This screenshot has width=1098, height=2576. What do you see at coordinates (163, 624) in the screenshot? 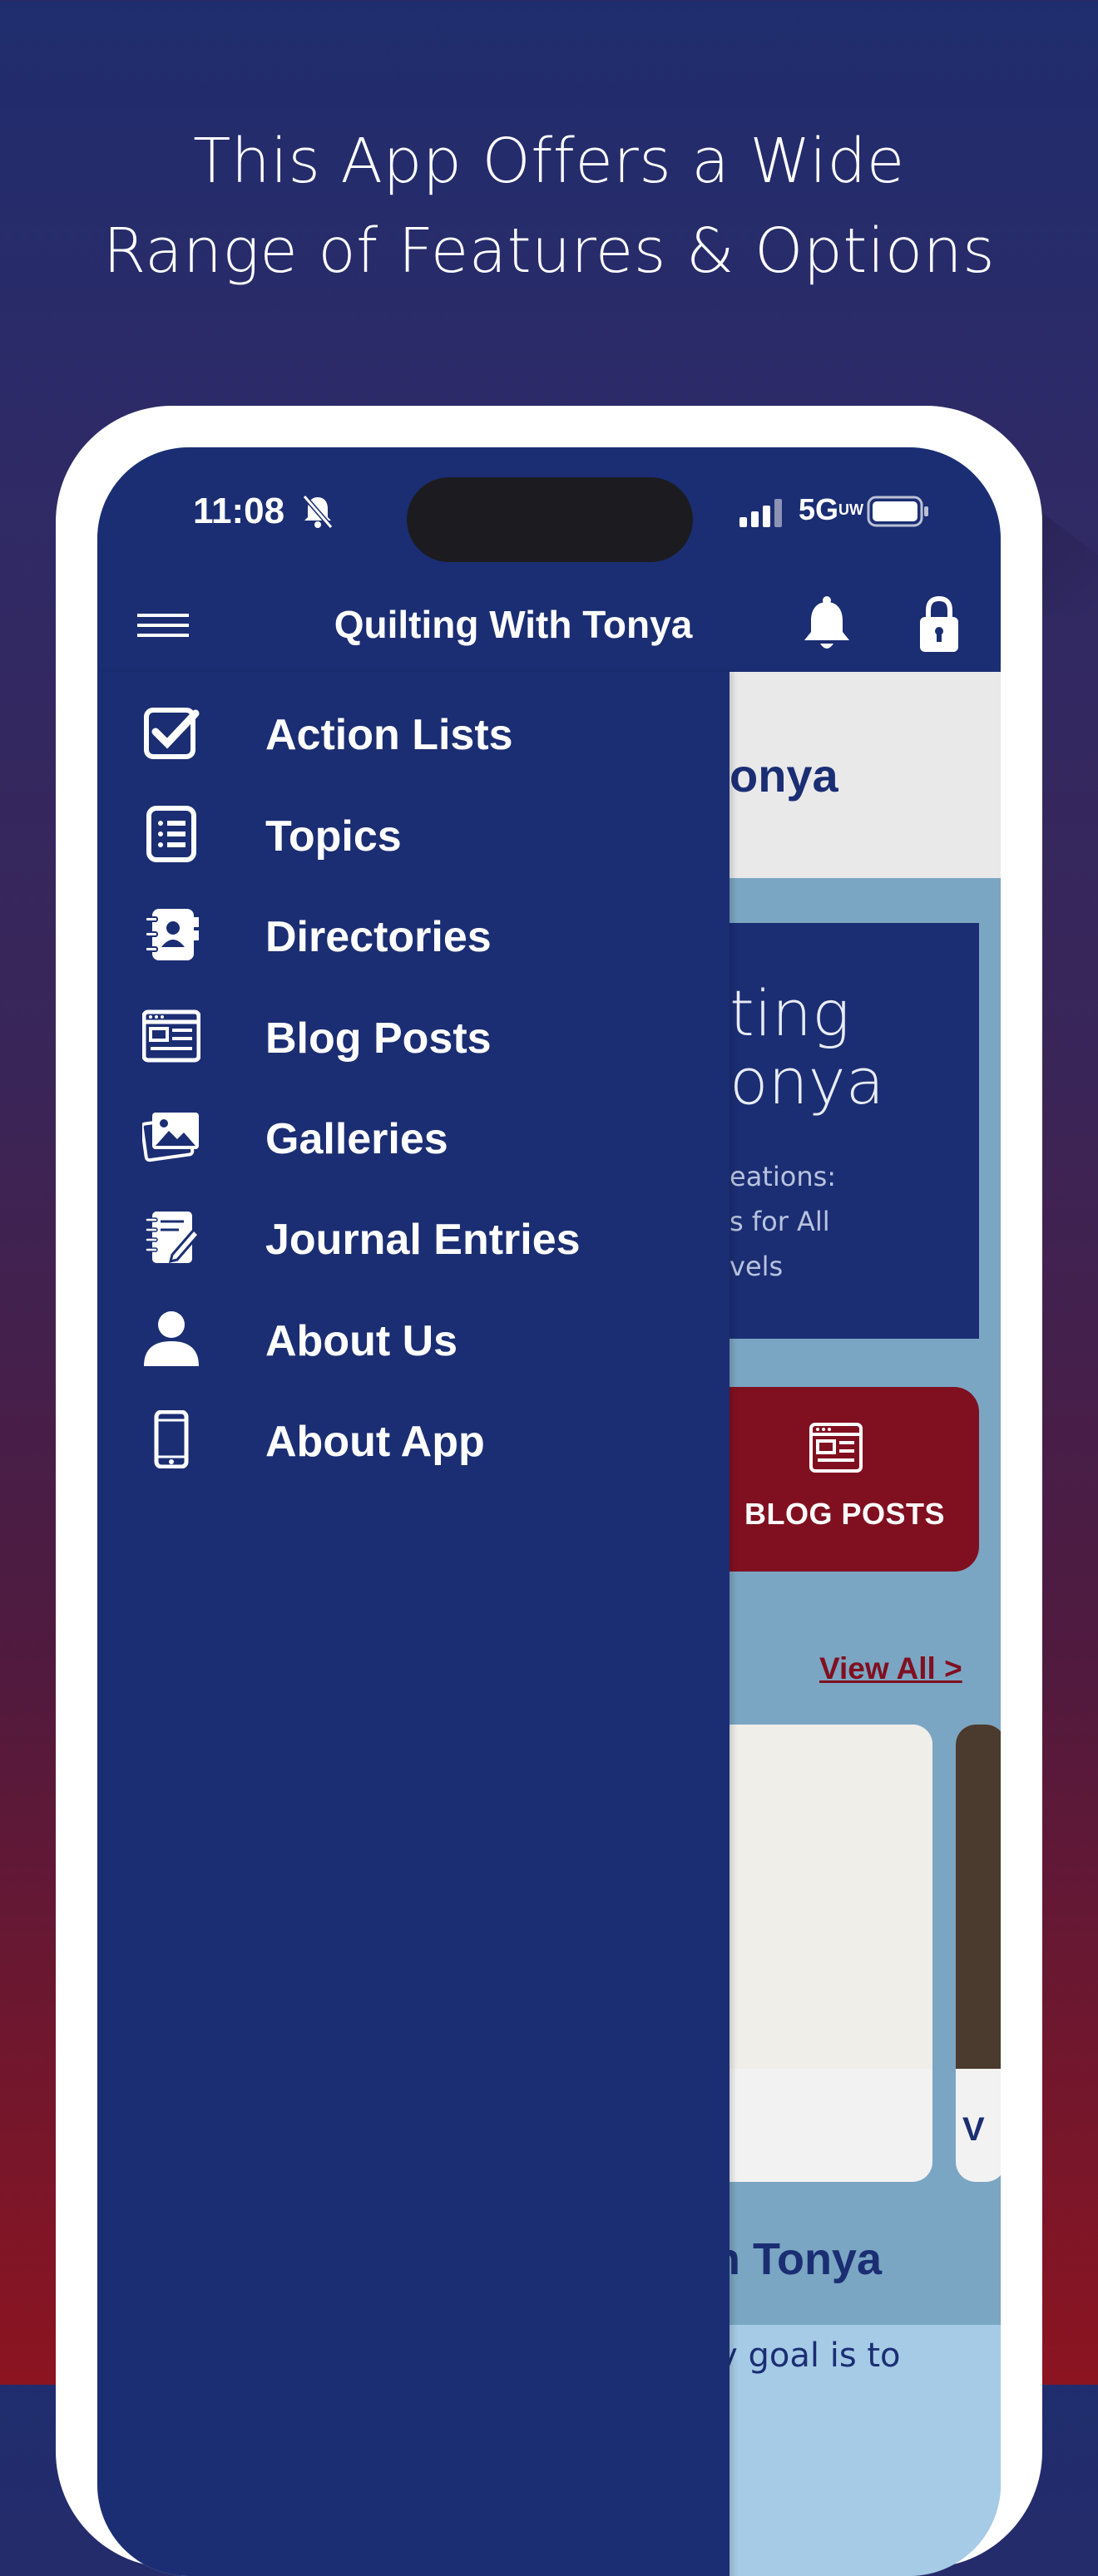
I see `hamburger-menu-icon` at bounding box center [163, 624].